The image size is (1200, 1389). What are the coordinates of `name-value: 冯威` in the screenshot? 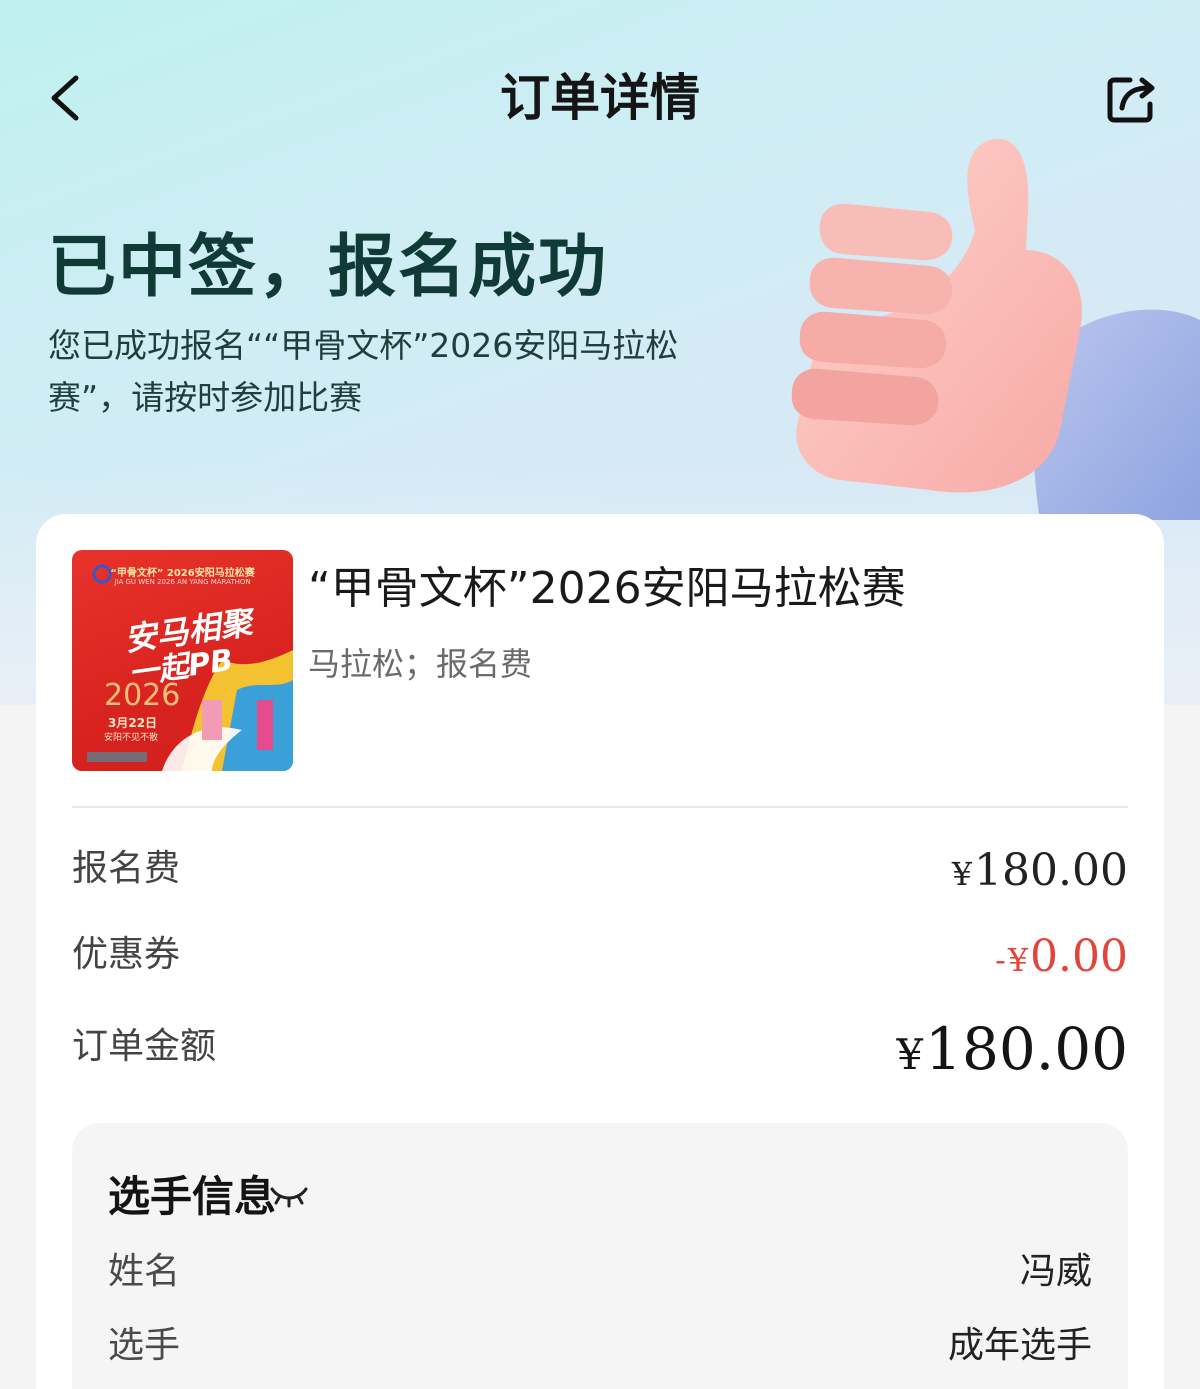 It's located at (1055, 1271).